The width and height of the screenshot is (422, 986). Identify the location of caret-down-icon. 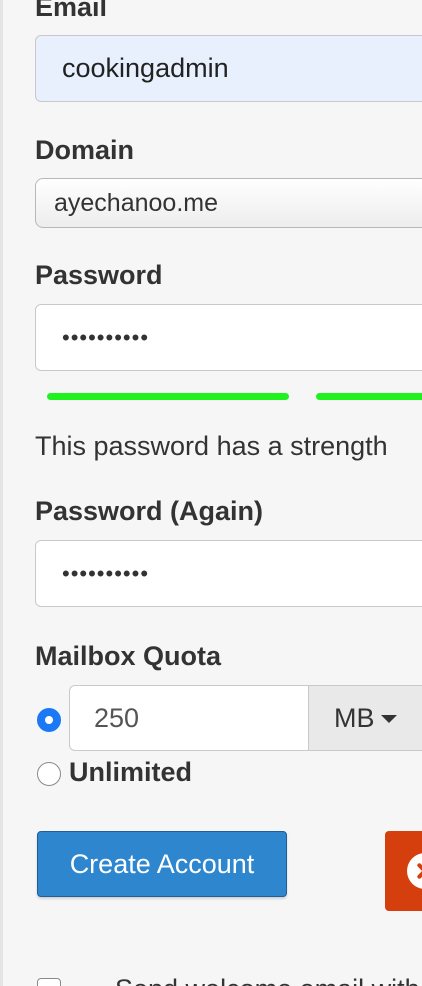
(388, 719).